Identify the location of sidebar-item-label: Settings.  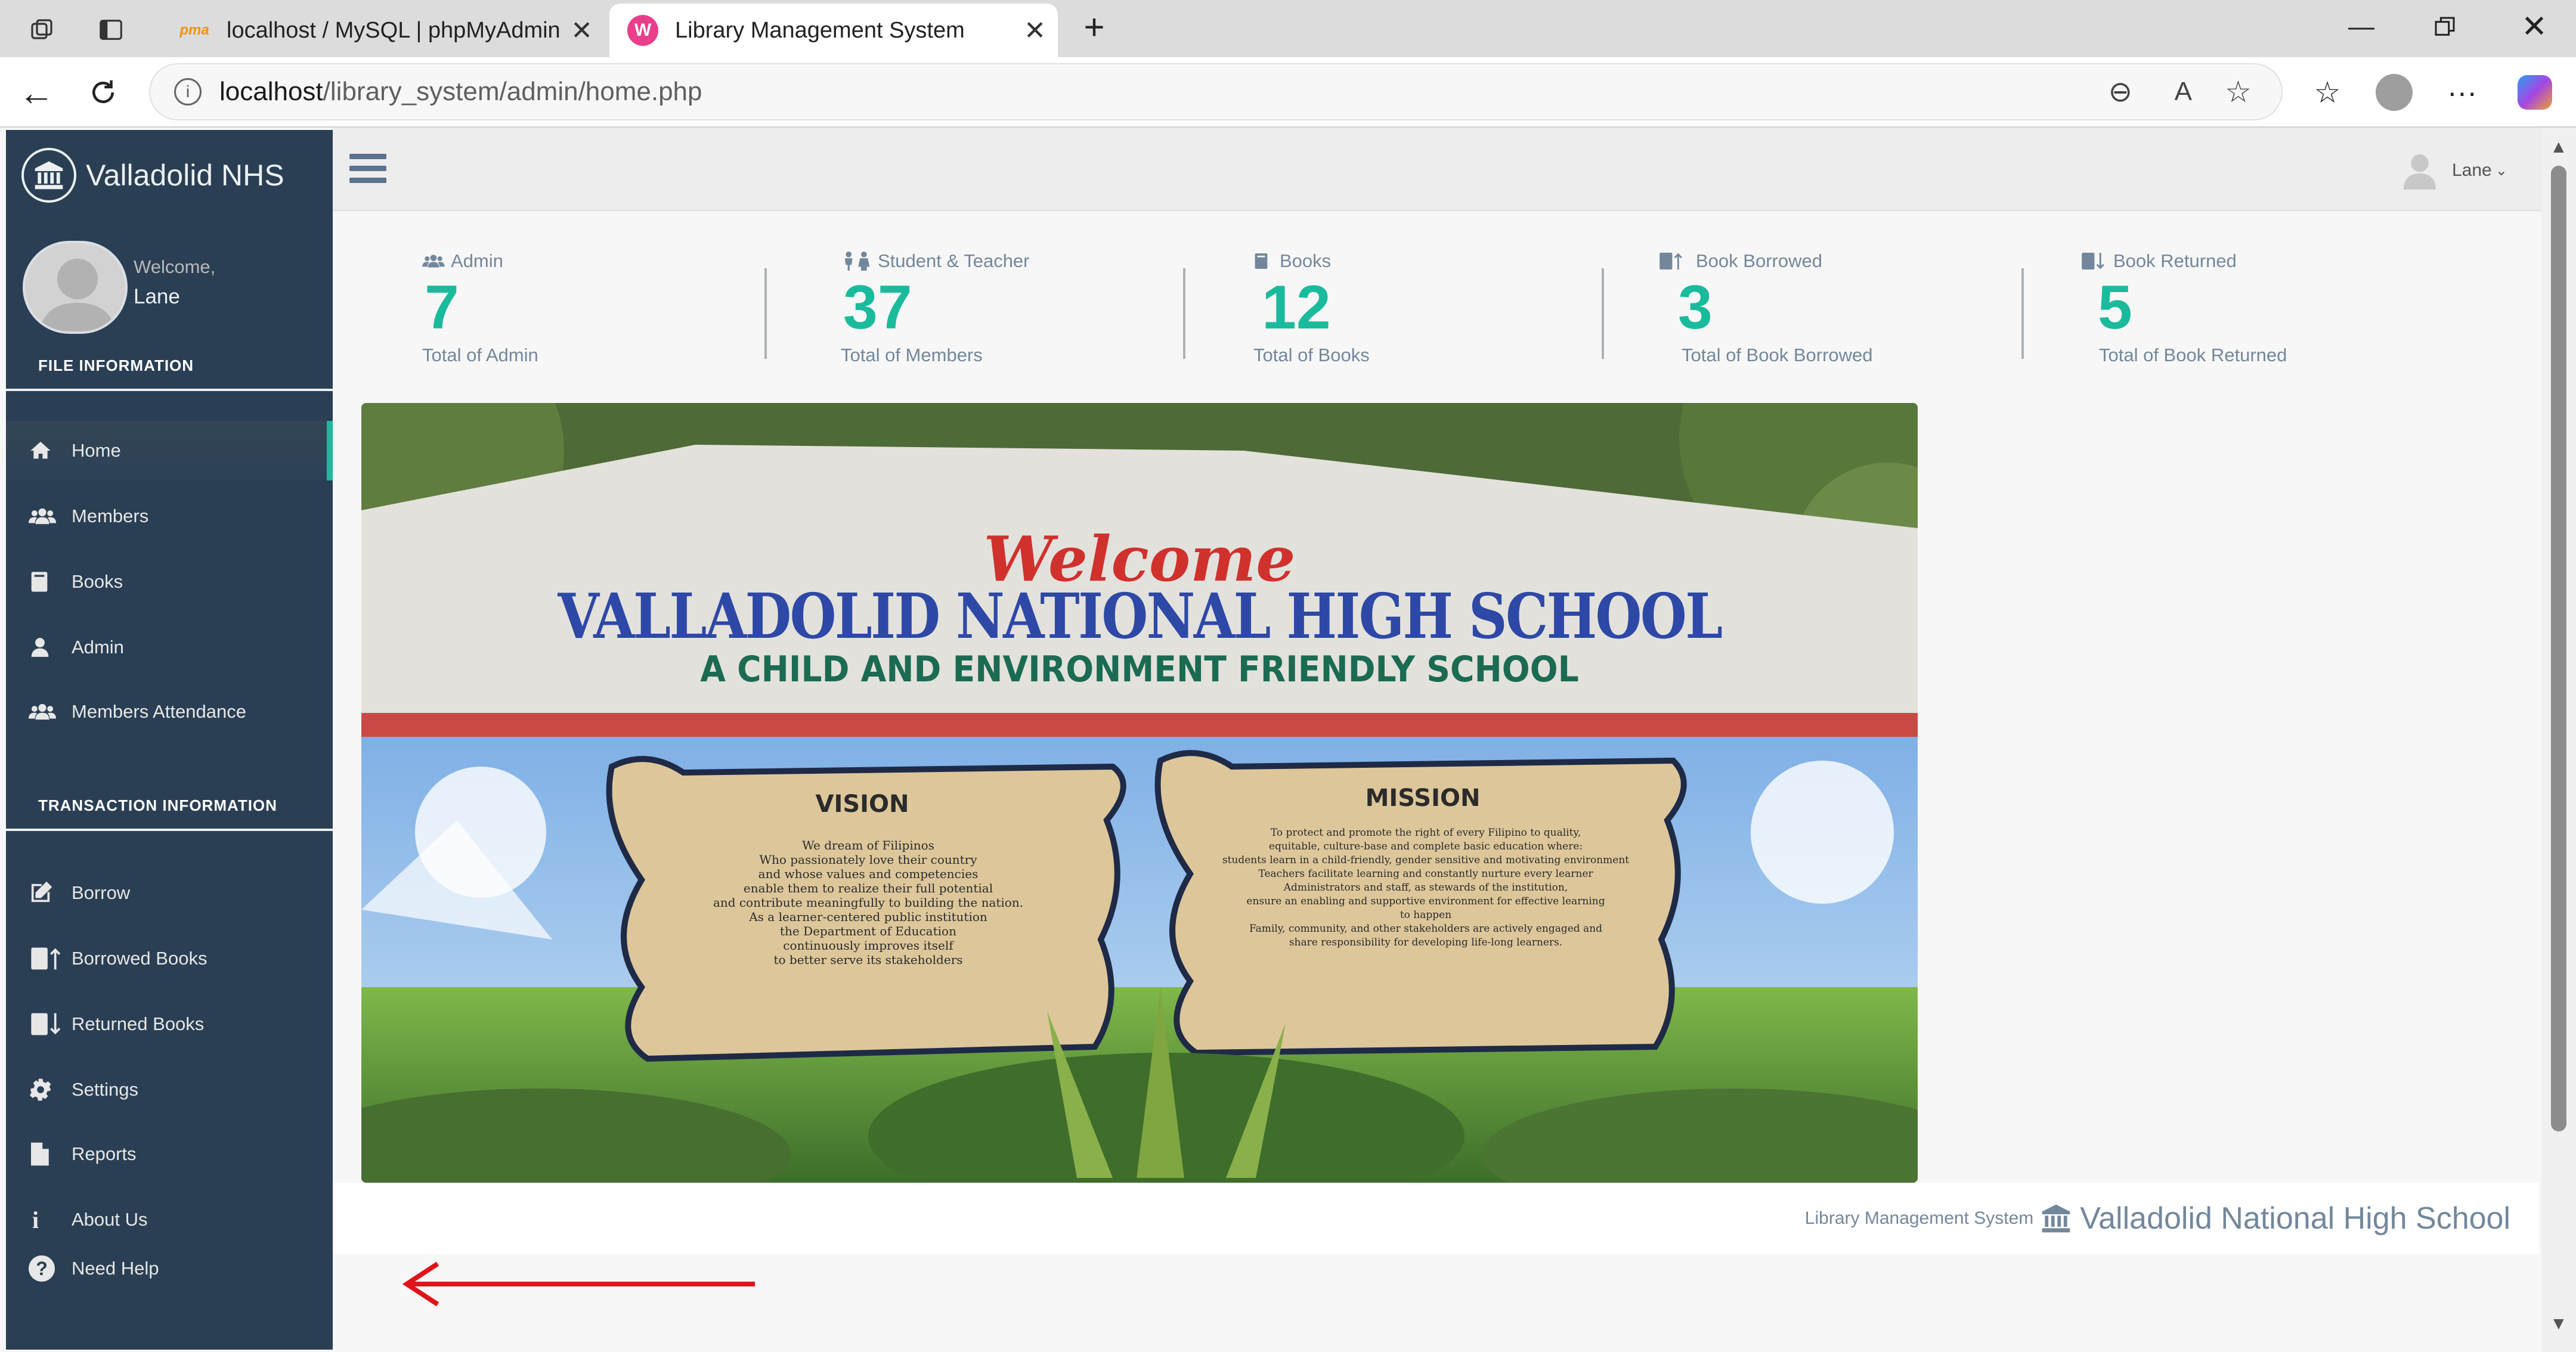
(106, 1089).